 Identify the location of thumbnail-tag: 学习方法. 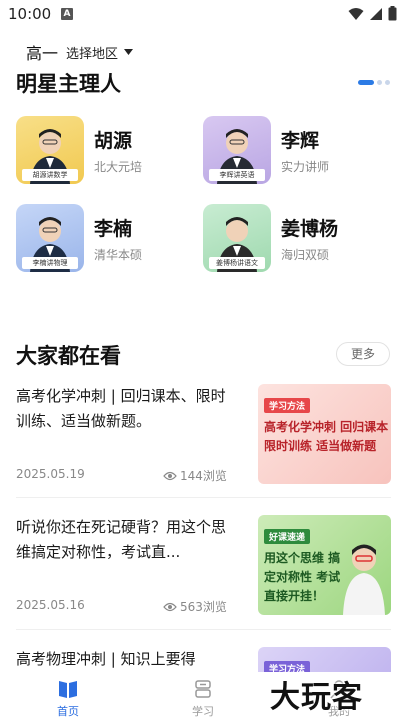
(287, 405).